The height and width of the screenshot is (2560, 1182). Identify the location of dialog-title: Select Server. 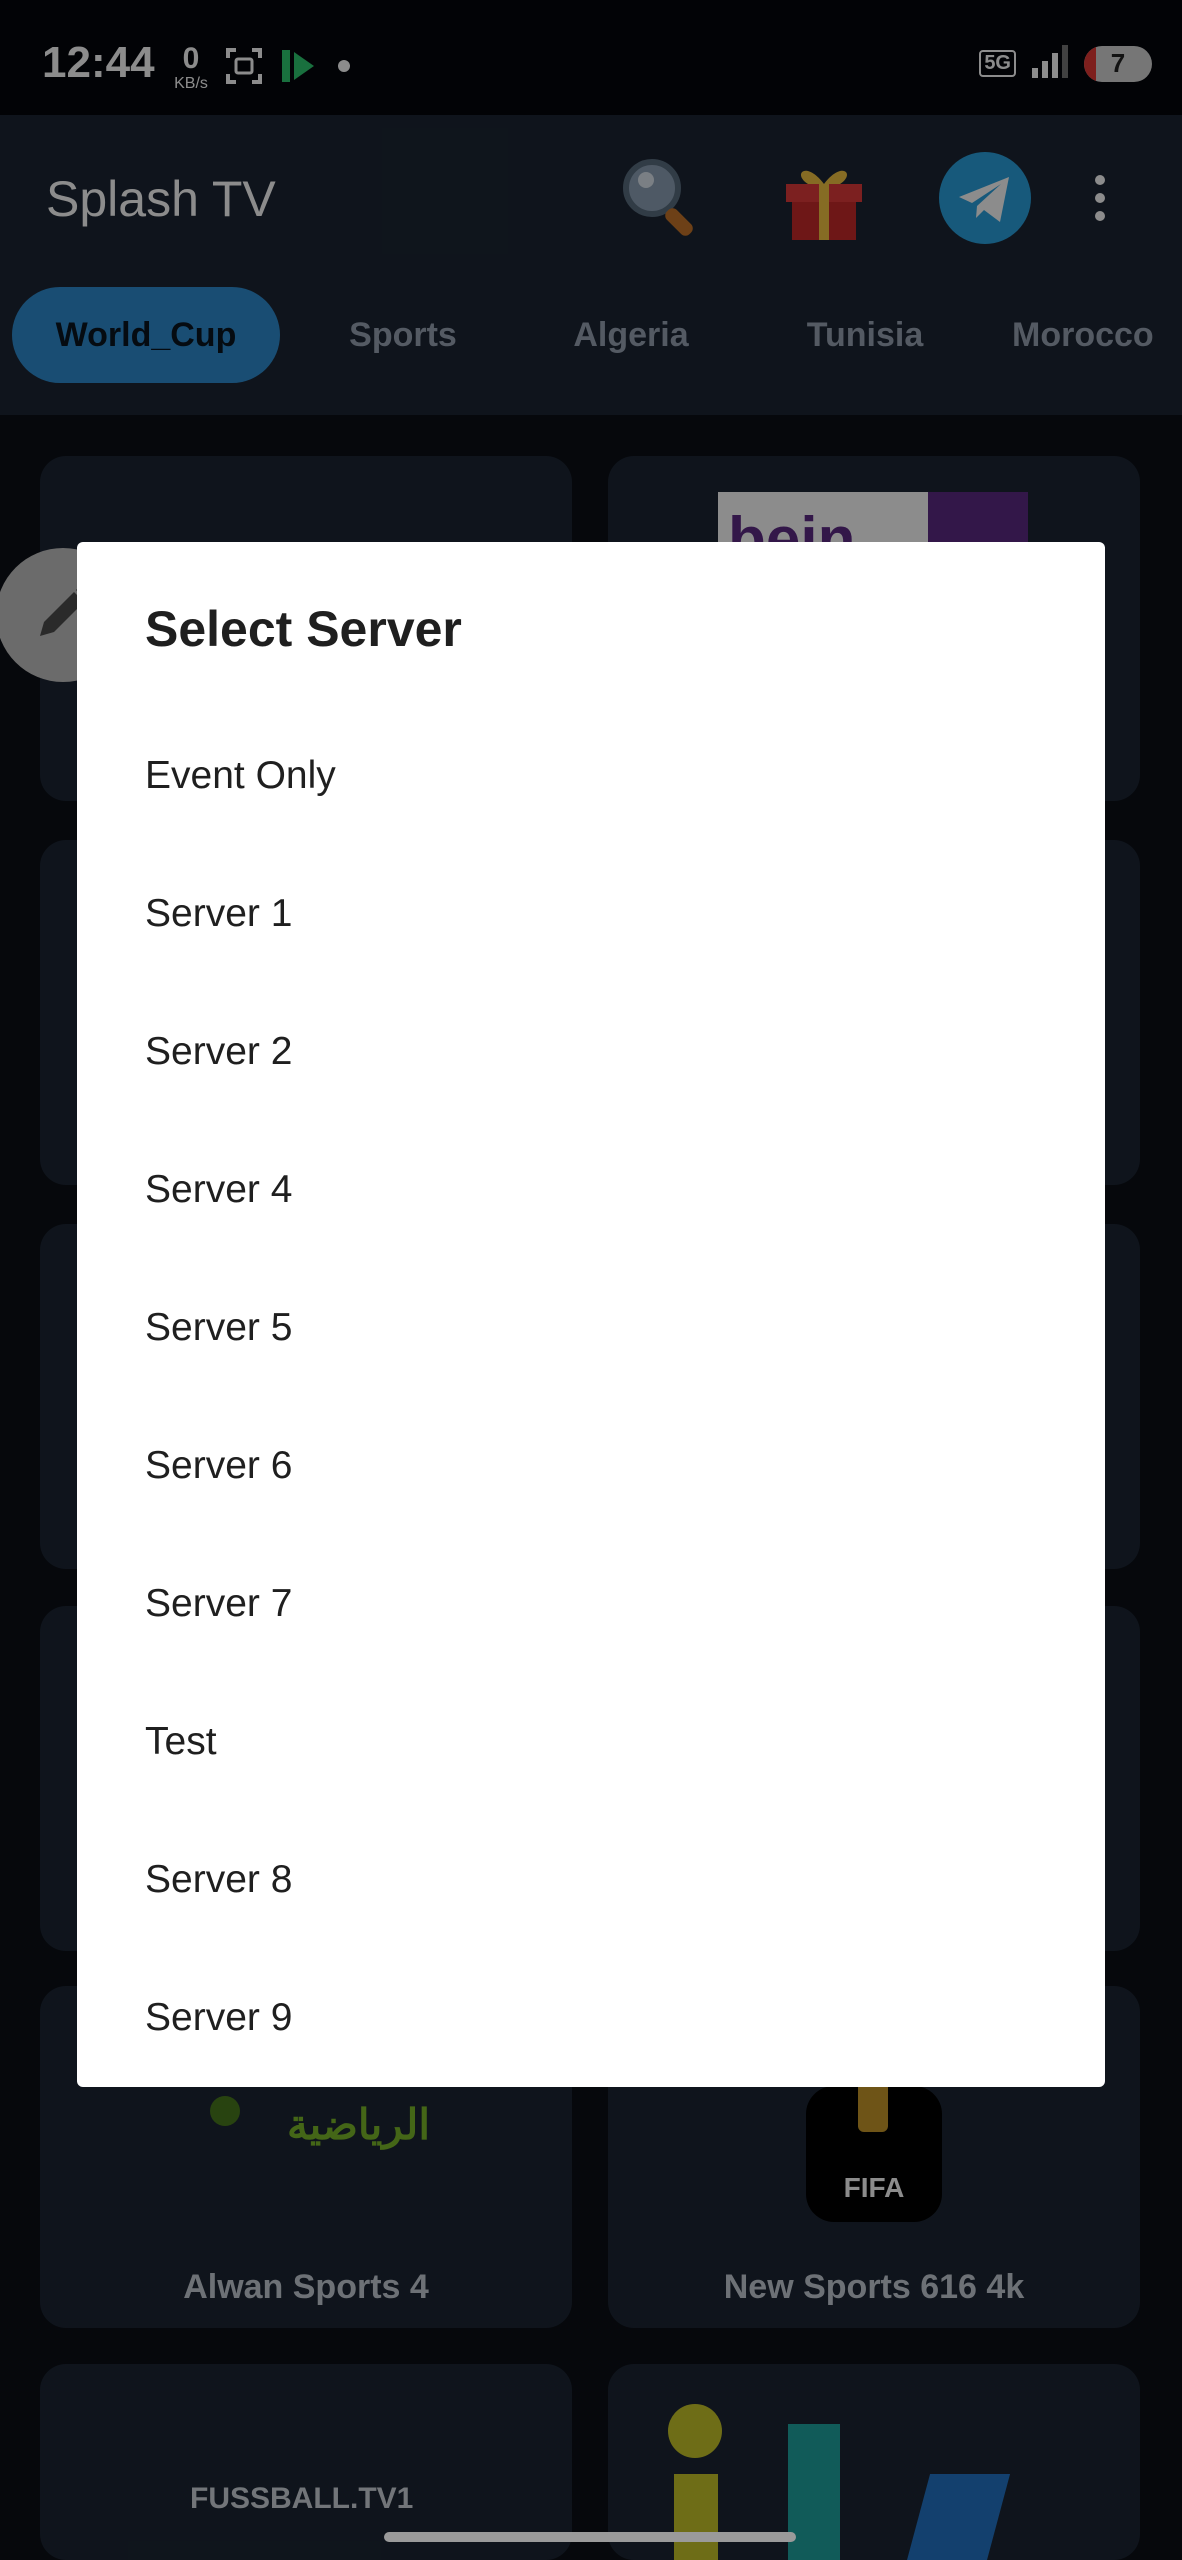
(303, 629).